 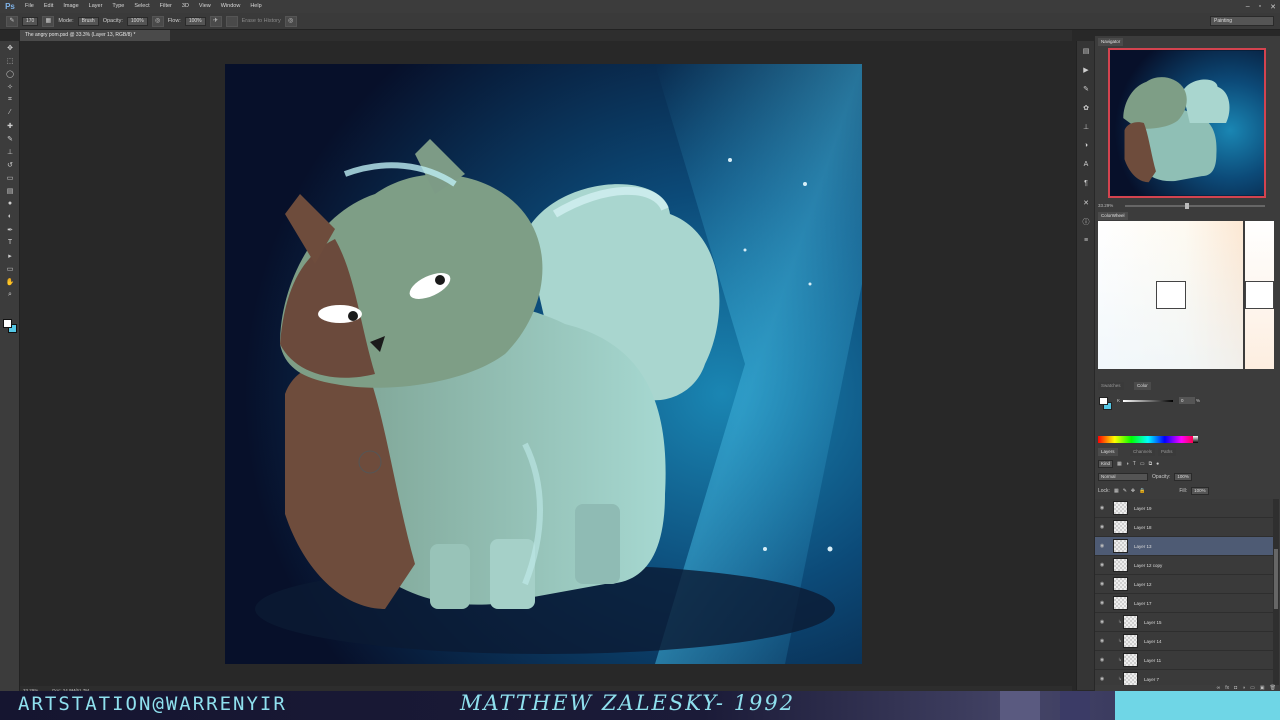 I want to click on erase-history-checkbox, so click(x=231, y=21).